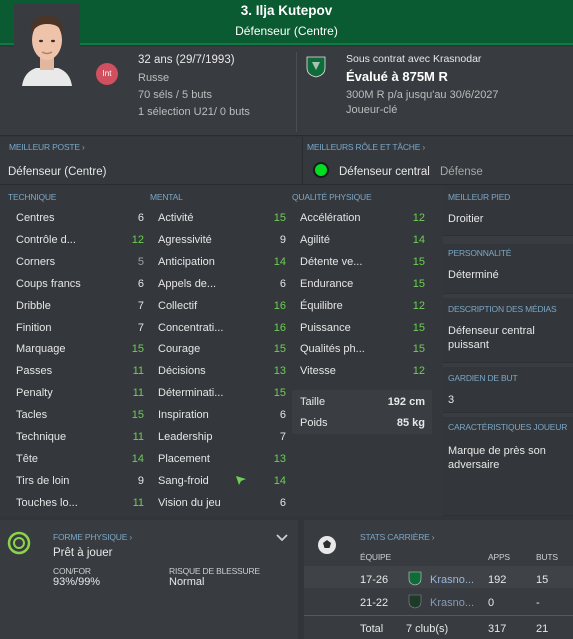 The image size is (573, 639). Describe the element at coordinates (286, 10) in the screenshot. I see `player-name: 3. Ilja Kutepov` at that location.